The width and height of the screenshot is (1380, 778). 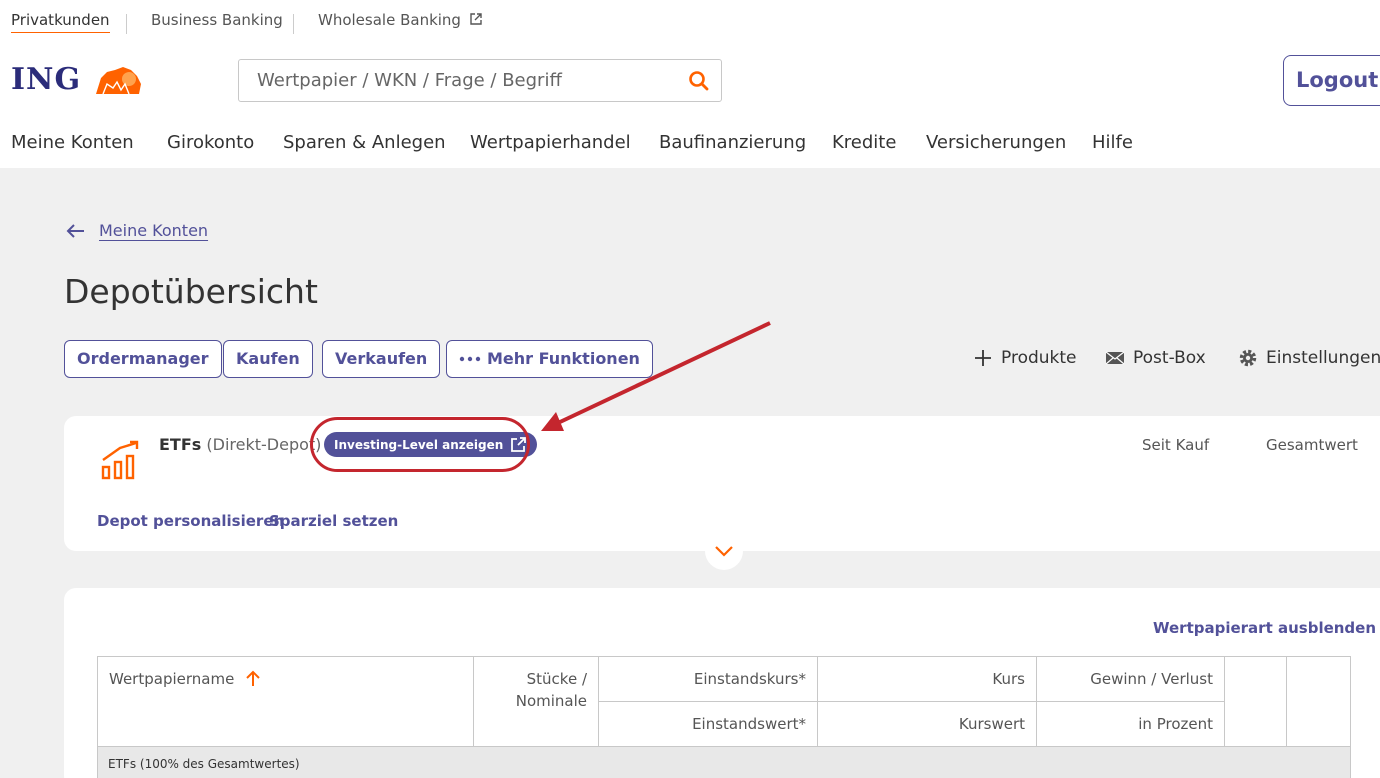 I want to click on produkte-action: Produkte, so click(x=1025, y=358).